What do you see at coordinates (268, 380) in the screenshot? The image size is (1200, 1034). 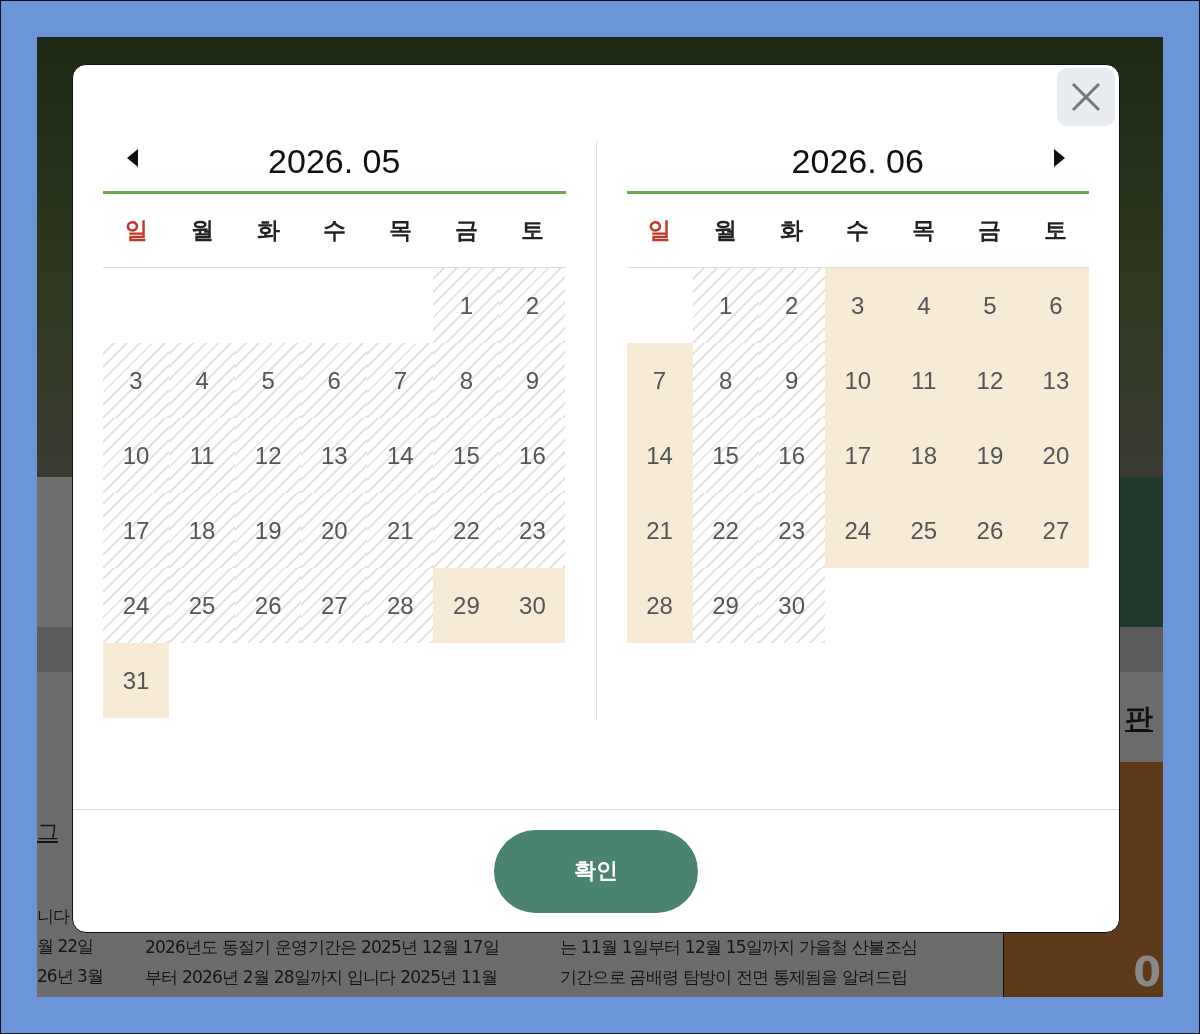 I see `unavailable-date: 5` at bounding box center [268, 380].